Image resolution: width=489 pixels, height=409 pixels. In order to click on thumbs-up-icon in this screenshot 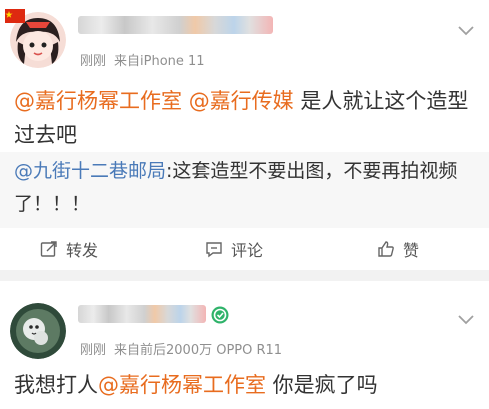, I will do `click(386, 249)`.